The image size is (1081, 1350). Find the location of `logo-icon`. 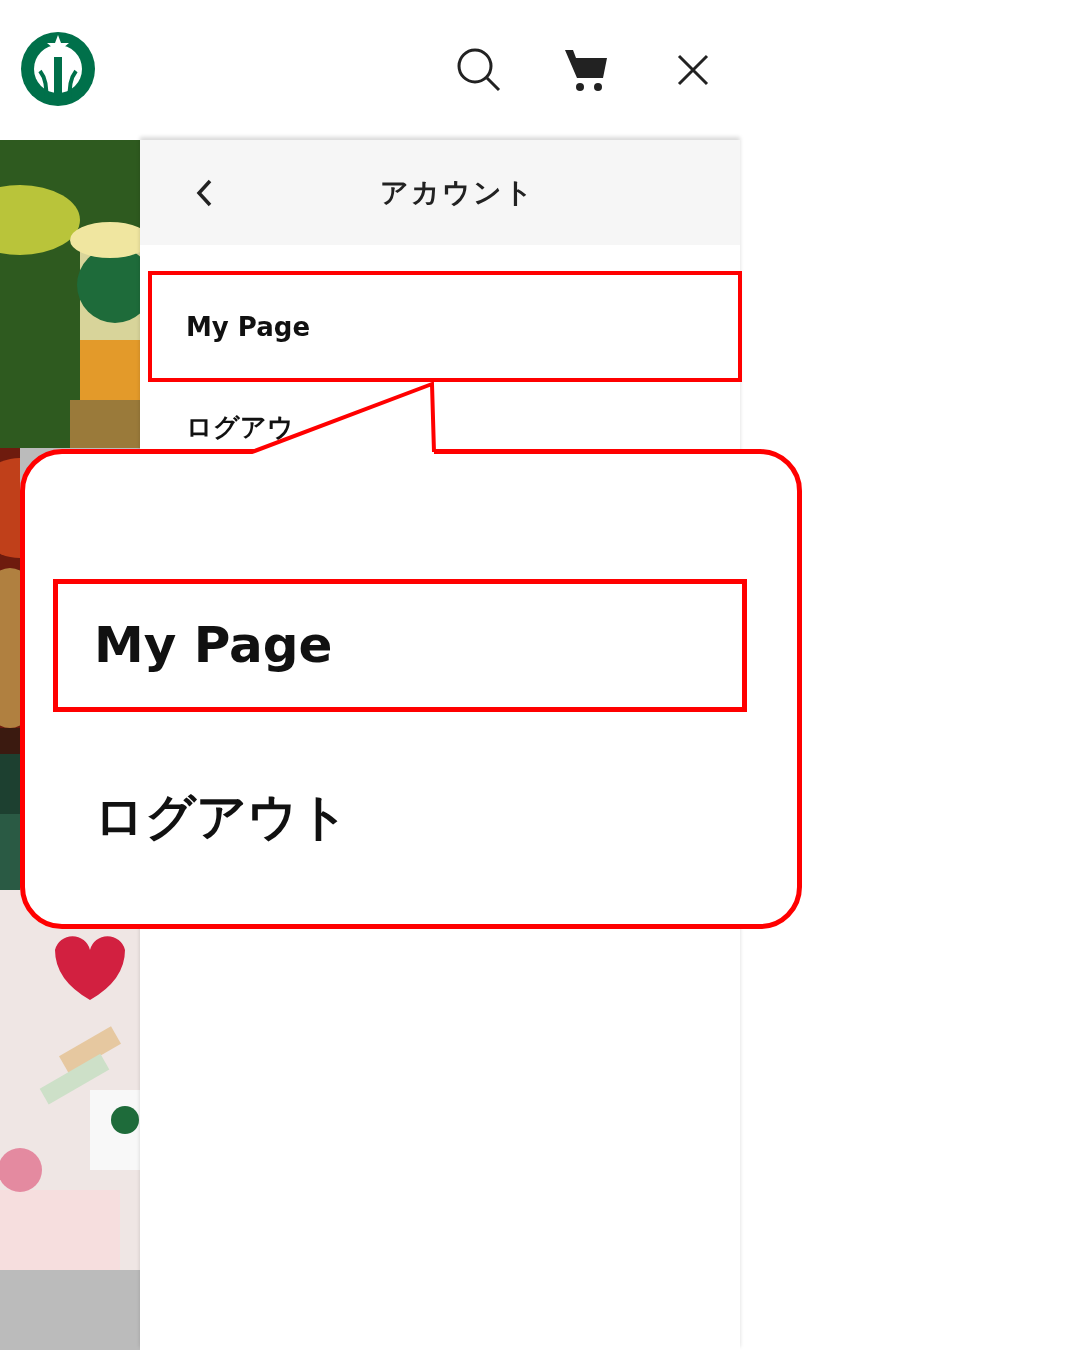

logo-icon is located at coordinates (59, 70).